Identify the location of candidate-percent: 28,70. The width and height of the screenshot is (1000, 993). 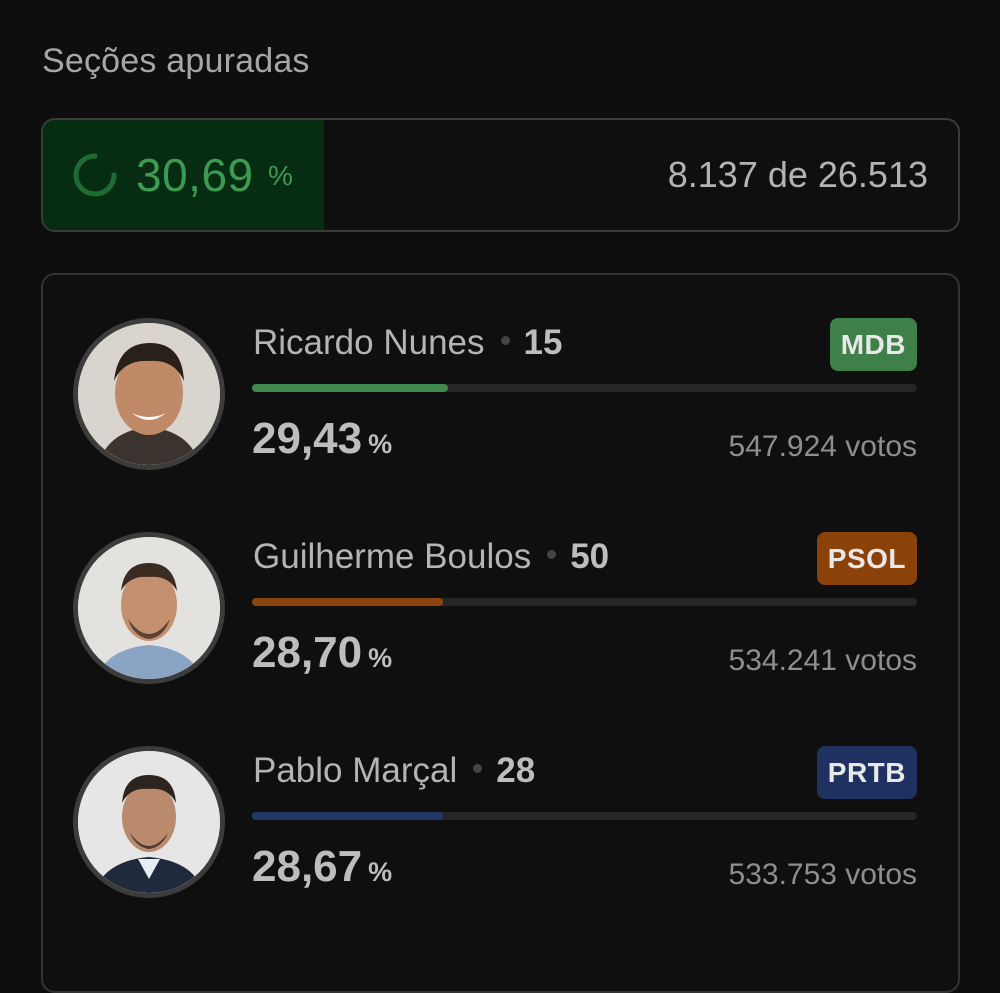
(307, 652).